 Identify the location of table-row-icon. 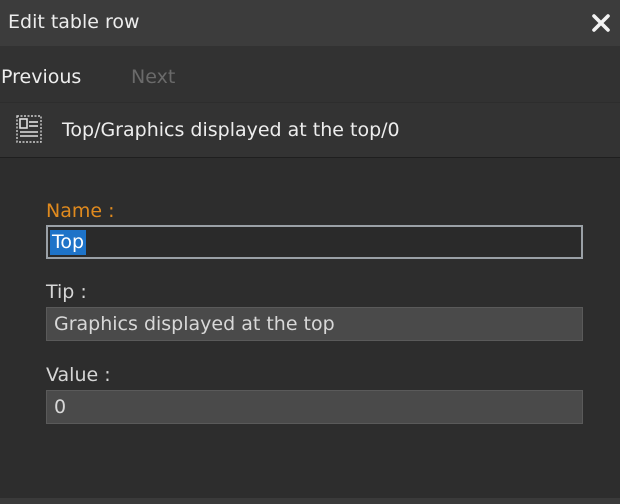
(29, 129).